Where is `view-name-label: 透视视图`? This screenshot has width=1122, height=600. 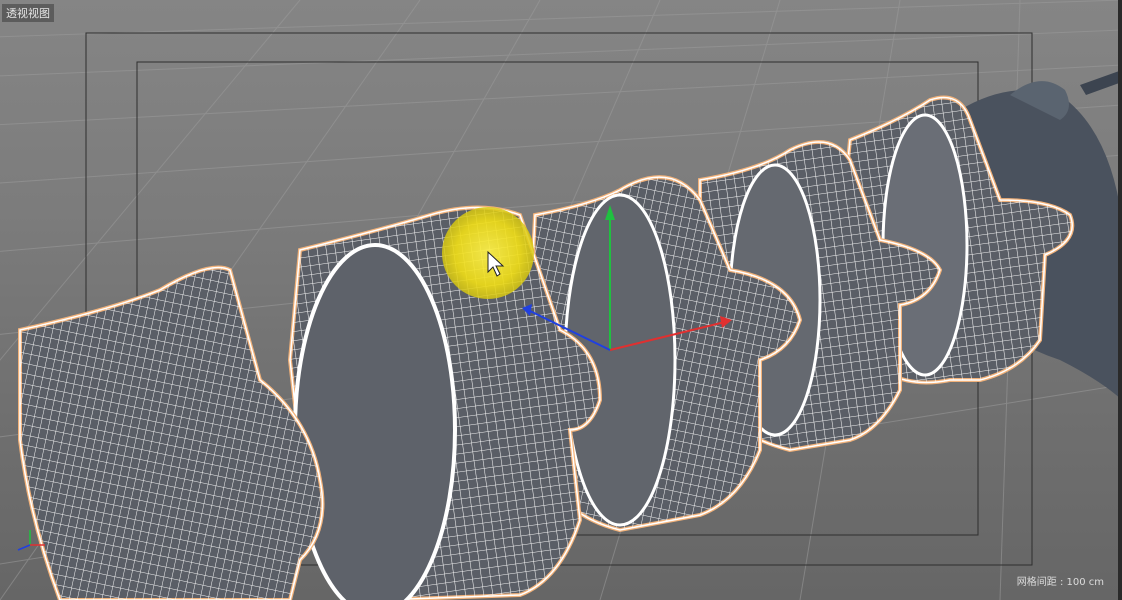 view-name-label: 透视视图 is located at coordinates (28, 13).